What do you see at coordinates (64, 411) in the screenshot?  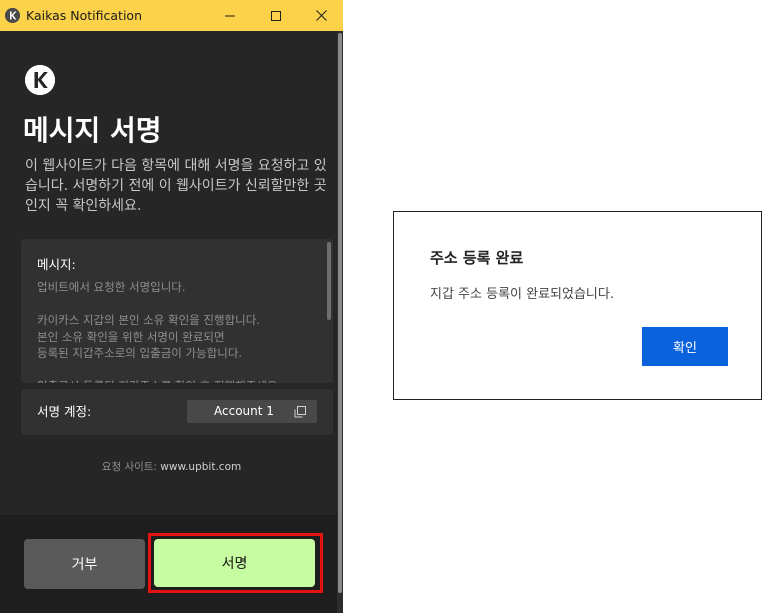 I see `account-label: 서명 계정:` at bounding box center [64, 411].